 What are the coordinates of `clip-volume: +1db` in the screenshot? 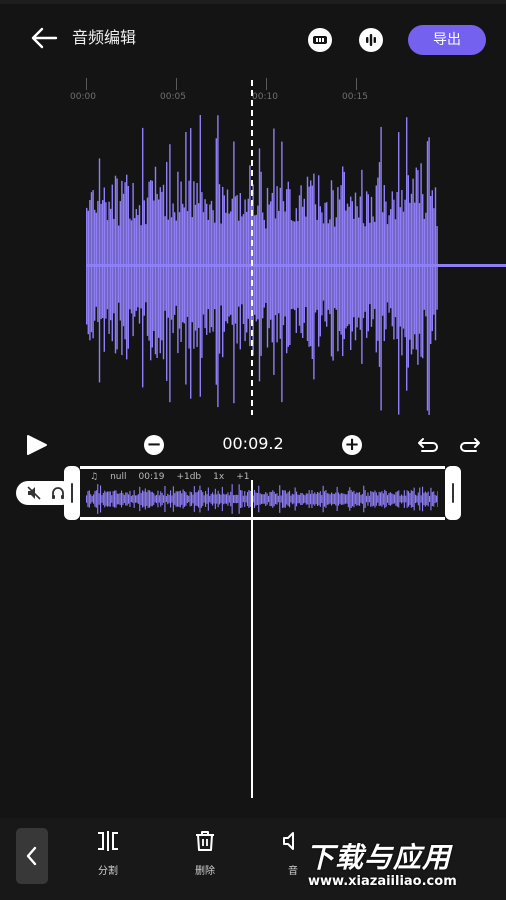 It's located at (189, 477).